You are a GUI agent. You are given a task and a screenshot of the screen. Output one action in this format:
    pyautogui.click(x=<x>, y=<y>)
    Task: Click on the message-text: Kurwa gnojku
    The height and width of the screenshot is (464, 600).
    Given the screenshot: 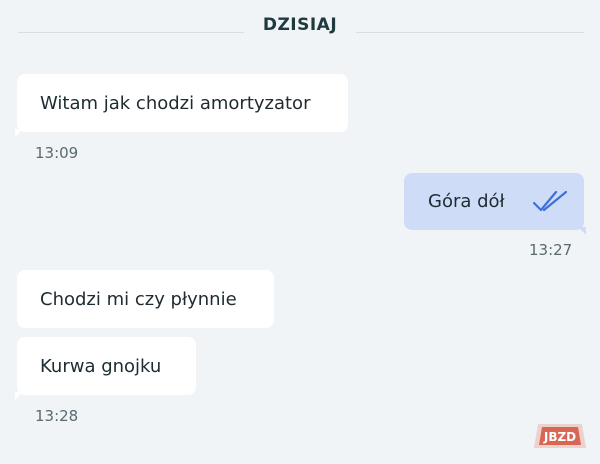 What is the action you would take?
    pyautogui.click(x=101, y=366)
    